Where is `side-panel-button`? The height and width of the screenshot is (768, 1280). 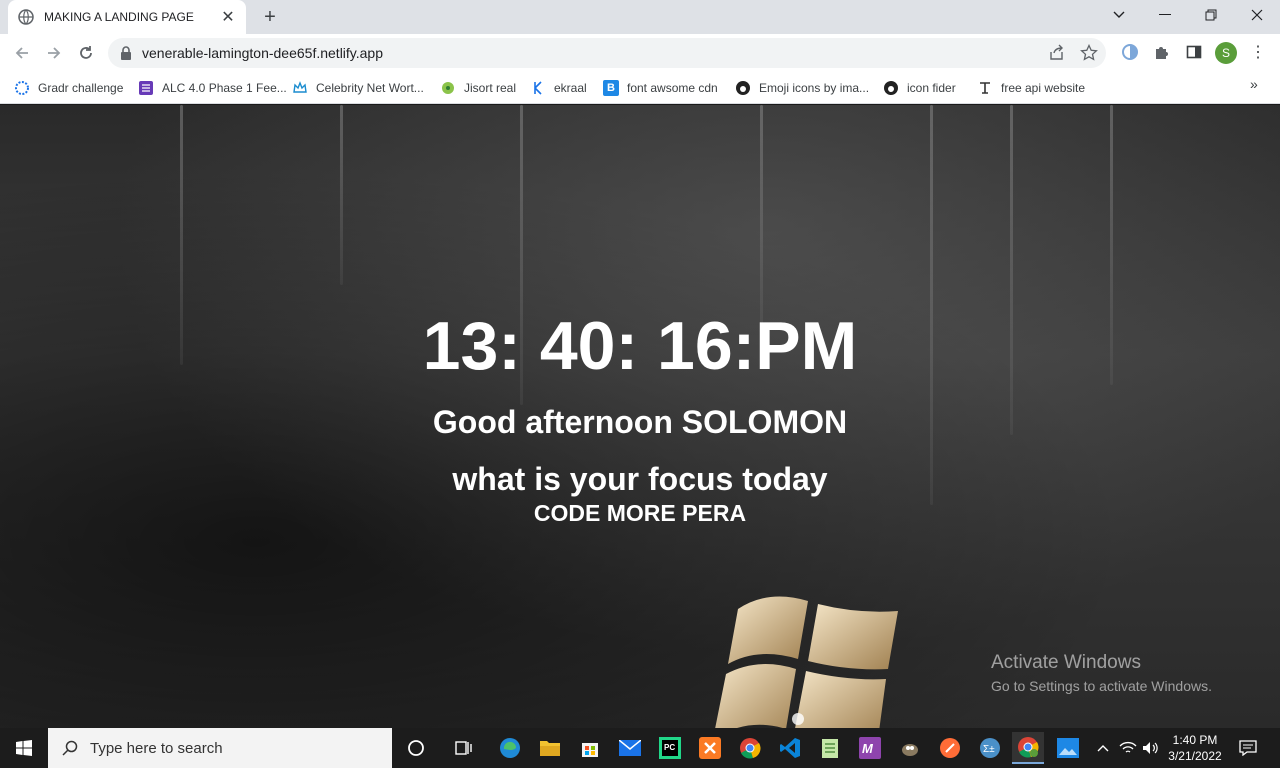 side-panel-button is located at coordinates (1194, 52).